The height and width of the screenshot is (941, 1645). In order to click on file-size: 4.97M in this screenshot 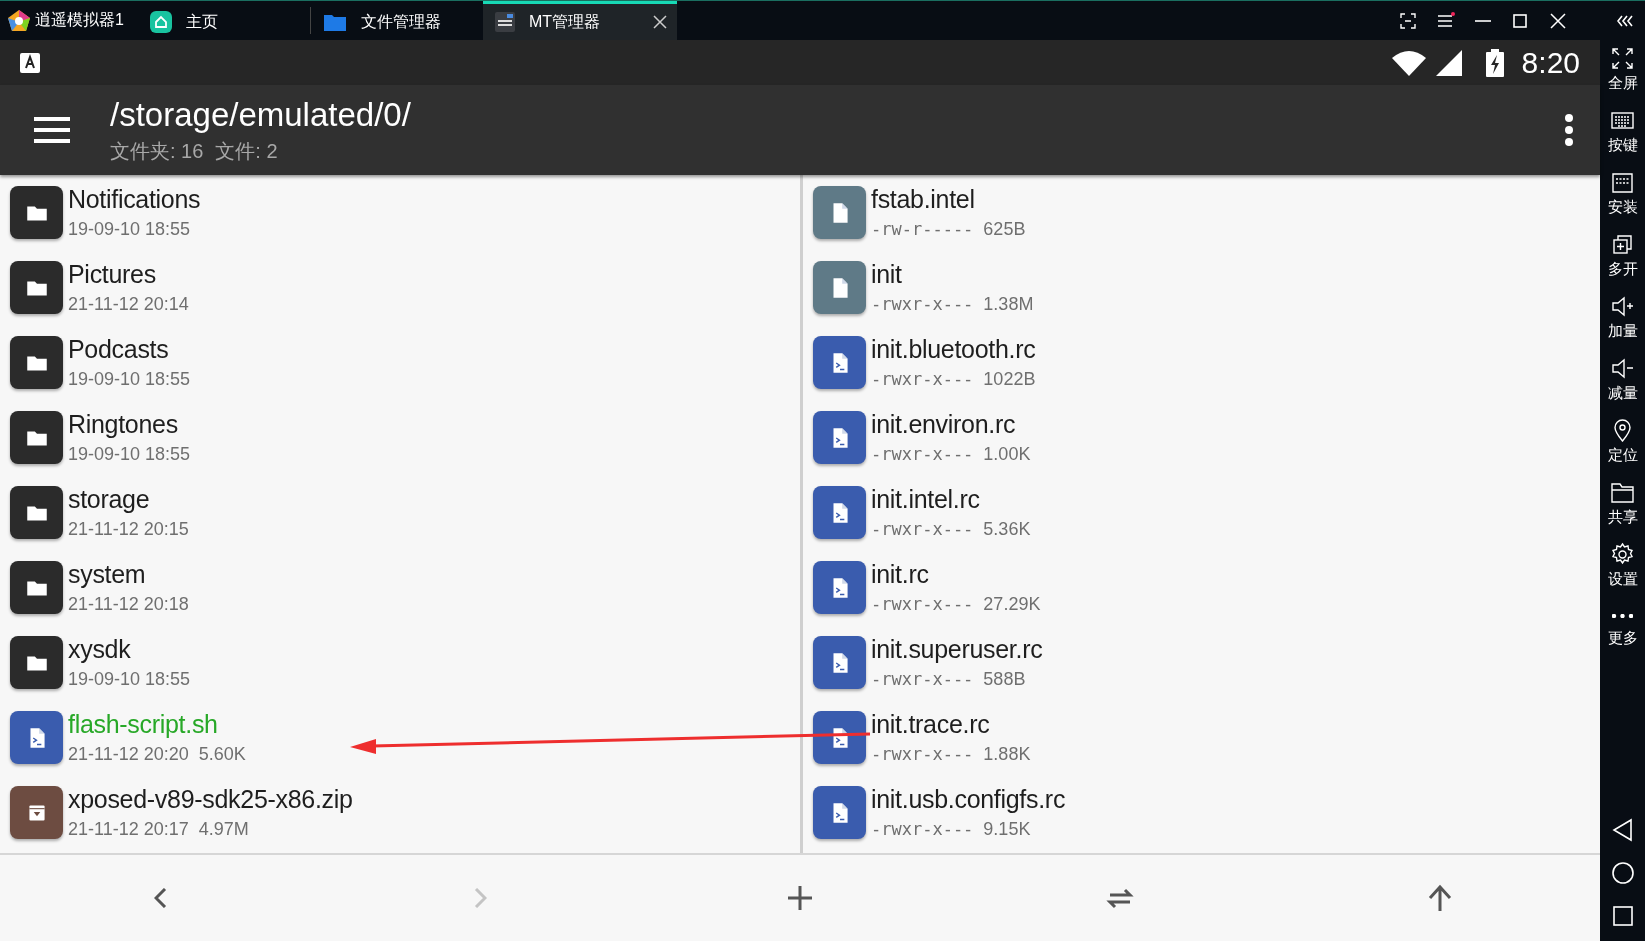, I will do `click(223, 829)`.